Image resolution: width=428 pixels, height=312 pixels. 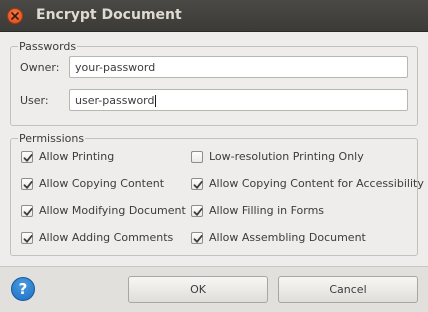 I want to click on checkbox-label: Allow Printing, so click(x=77, y=156).